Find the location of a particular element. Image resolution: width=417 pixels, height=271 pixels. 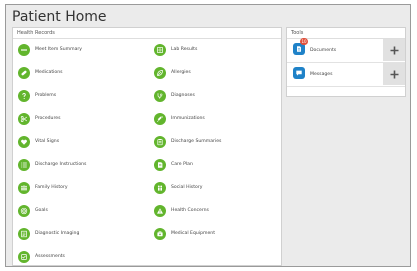

health-record-item-health-concerns: Health Concerns is located at coordinates (181, 210).